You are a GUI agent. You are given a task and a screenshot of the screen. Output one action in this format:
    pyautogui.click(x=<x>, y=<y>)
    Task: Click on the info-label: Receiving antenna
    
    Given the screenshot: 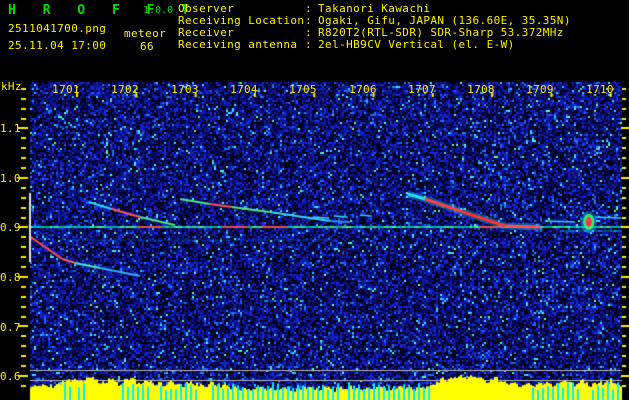 What is the action you would take?
    pyautogui.click(x=238, y=44)
    